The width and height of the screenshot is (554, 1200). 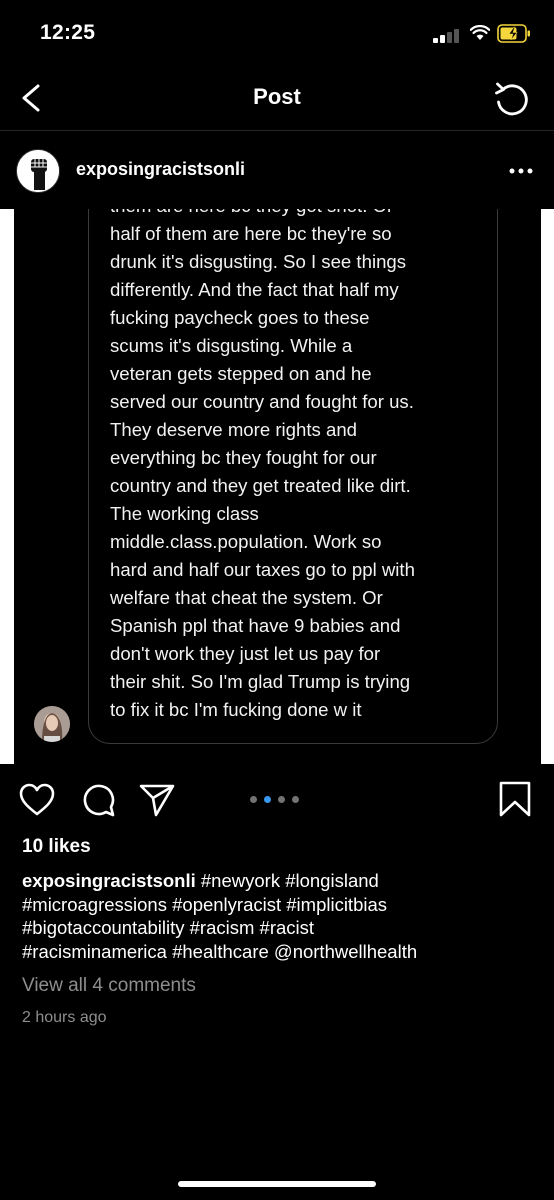 What do you see at coordinates (109, 986) in the screenshot?
I see `view-comments-link: View all 4 comments` at bounding box center [109, 986].